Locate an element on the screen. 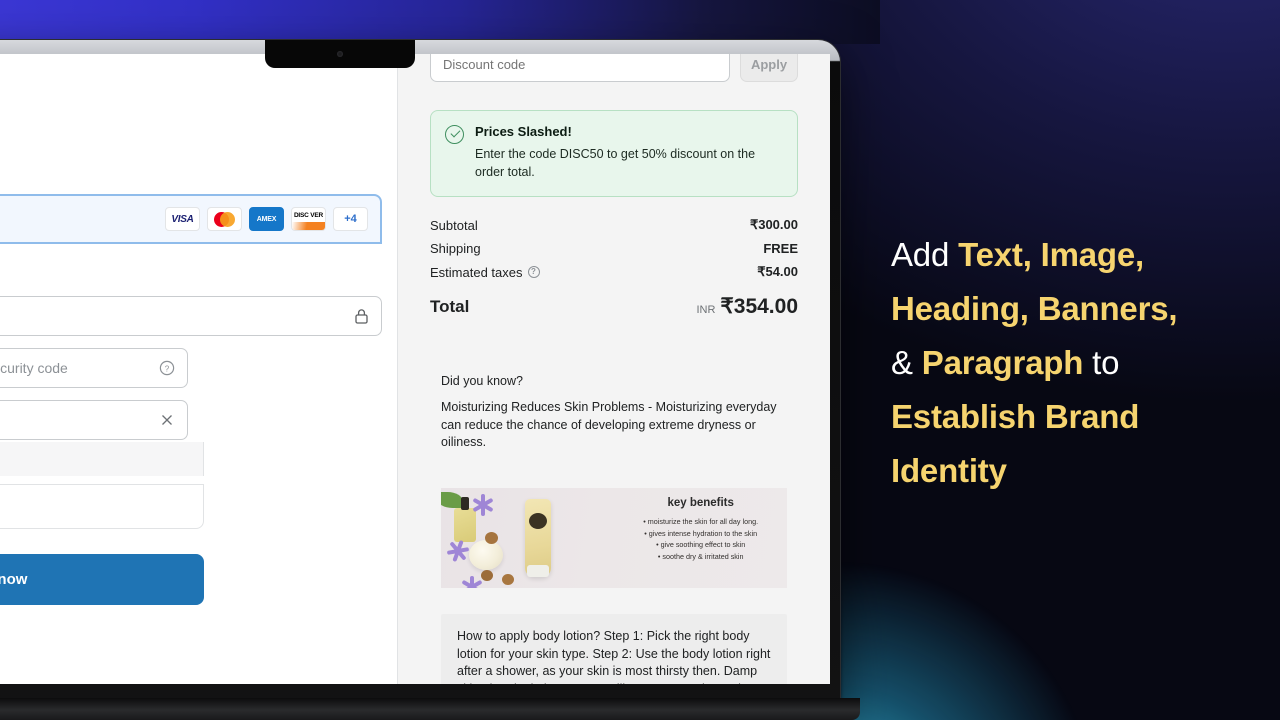  cream-bowl-decoration is located at coordinates (485, 555).